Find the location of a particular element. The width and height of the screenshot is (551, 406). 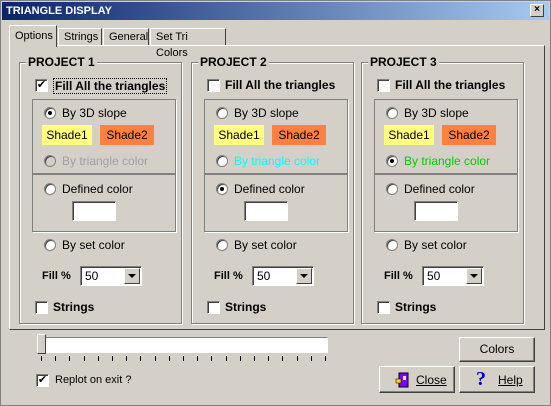

close-icon: × is located at coordinates (537, 10).